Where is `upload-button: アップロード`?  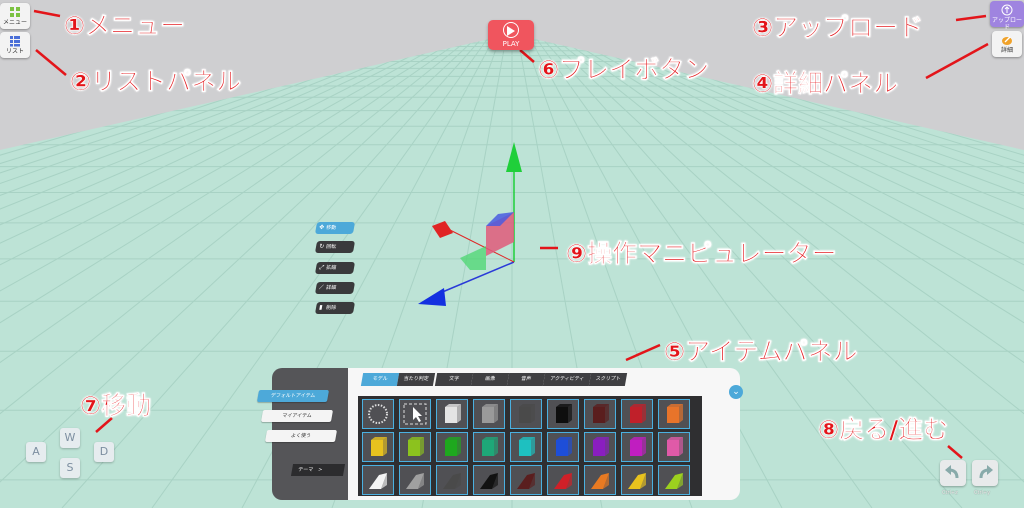 upload-button: アップロード is located at coordinates (1007, 16).